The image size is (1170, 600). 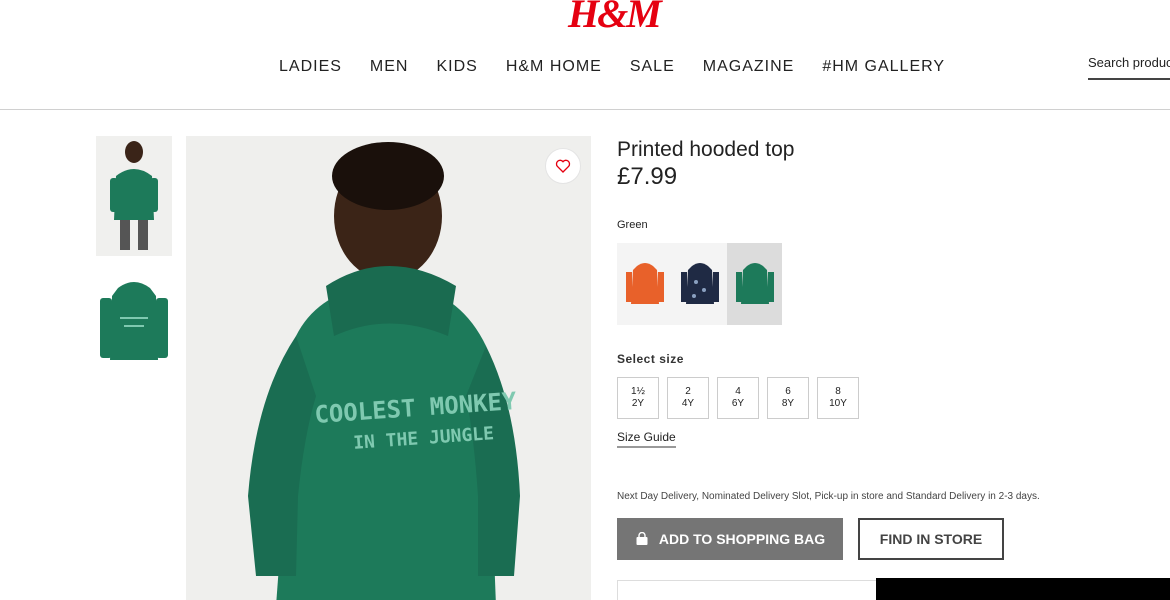 I want to click on swatch-orange, so click(x=644, y=284).